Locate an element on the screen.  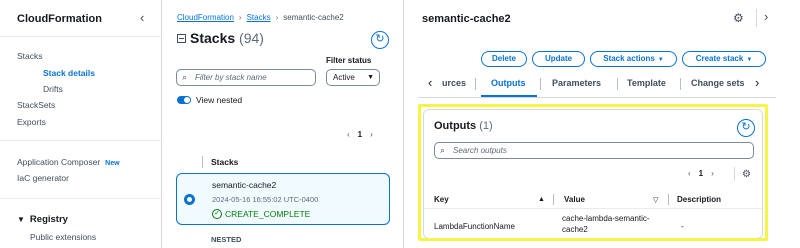
stacks-heading: Stacks (94) is located at coordinates (220, 38).